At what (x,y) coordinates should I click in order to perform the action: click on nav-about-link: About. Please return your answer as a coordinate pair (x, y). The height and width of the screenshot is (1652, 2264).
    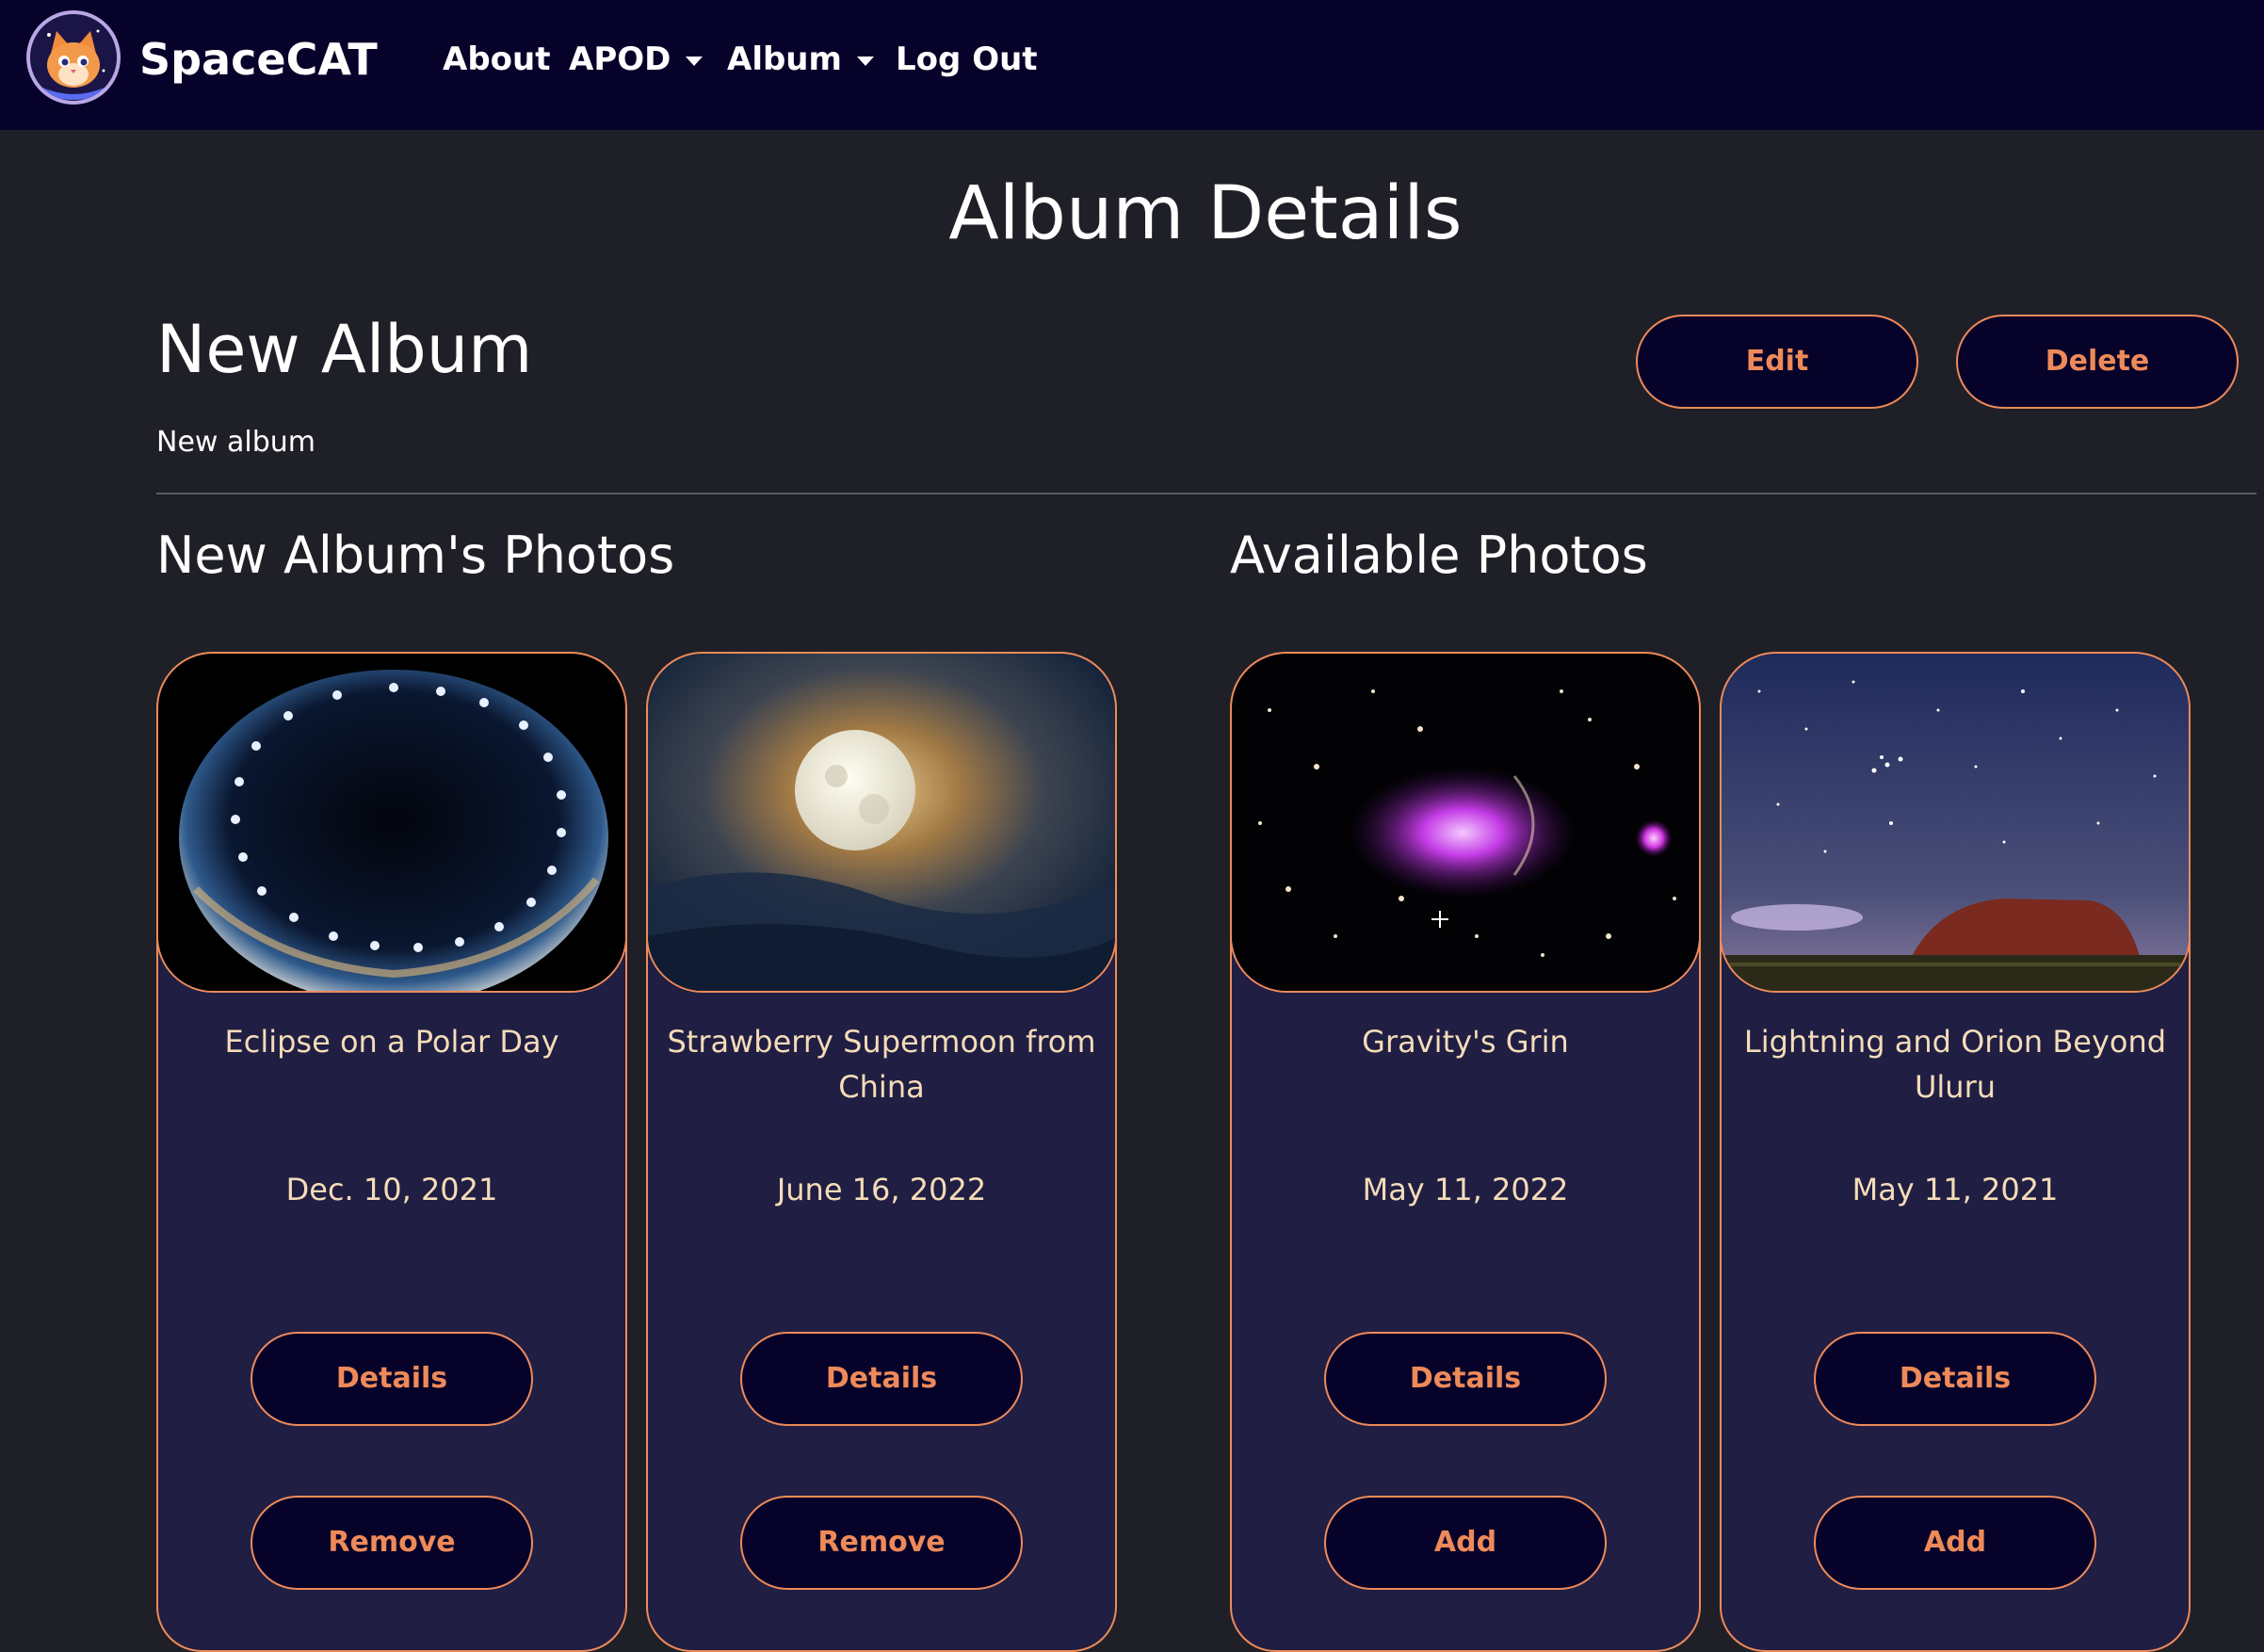
    Looking at the image, I should click on (497, 60).